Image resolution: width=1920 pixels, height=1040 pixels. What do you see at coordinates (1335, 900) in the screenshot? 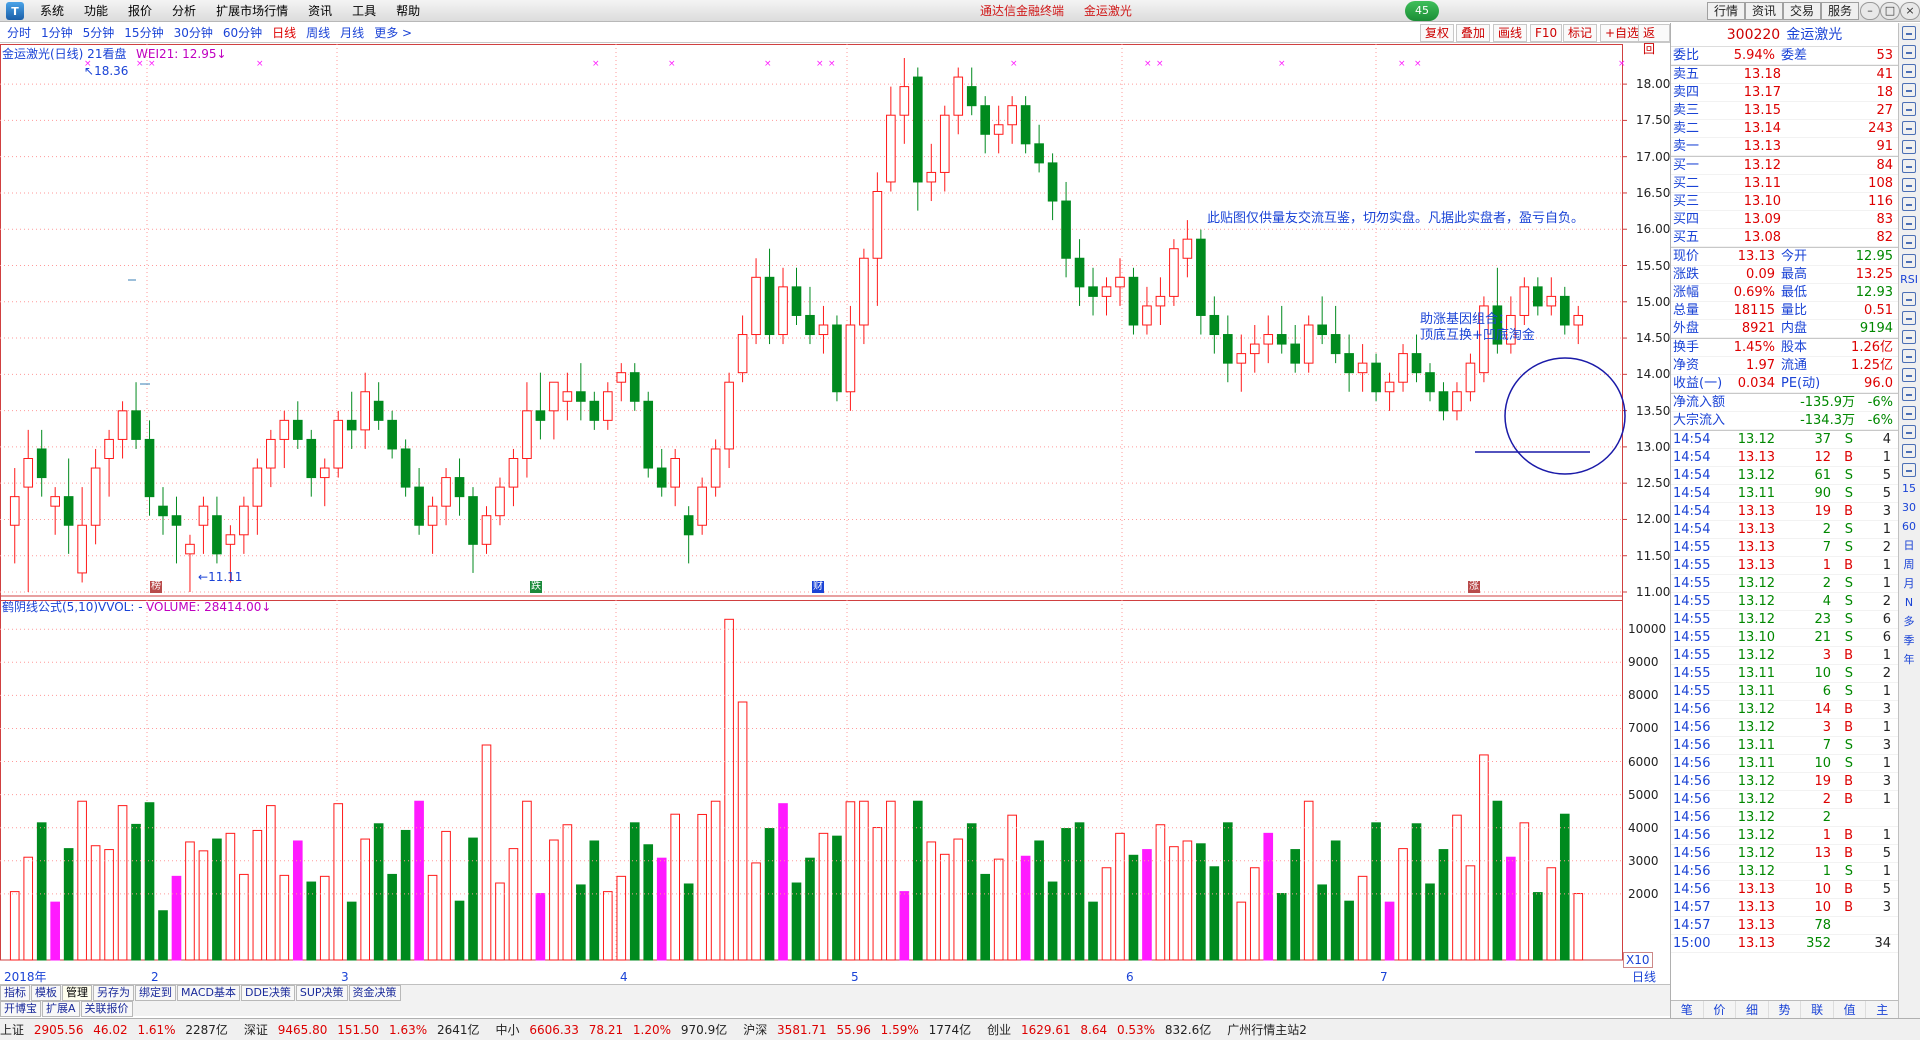
I see `volume-bar` at bounding box center [1335, 900].